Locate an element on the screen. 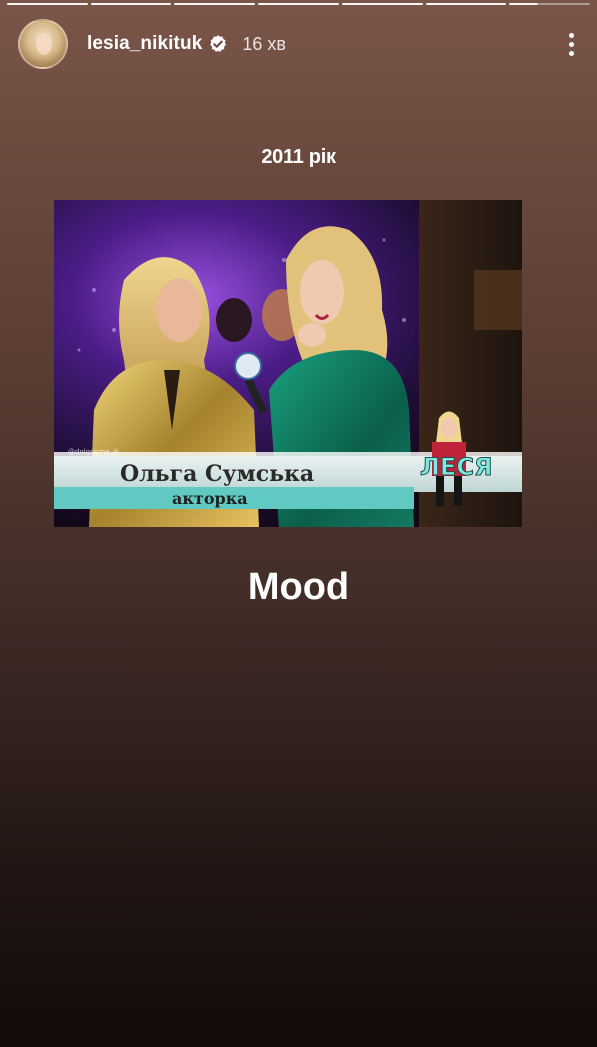  photo-watermark: @dolgrisme_ik is located at coordinates (94, 452).